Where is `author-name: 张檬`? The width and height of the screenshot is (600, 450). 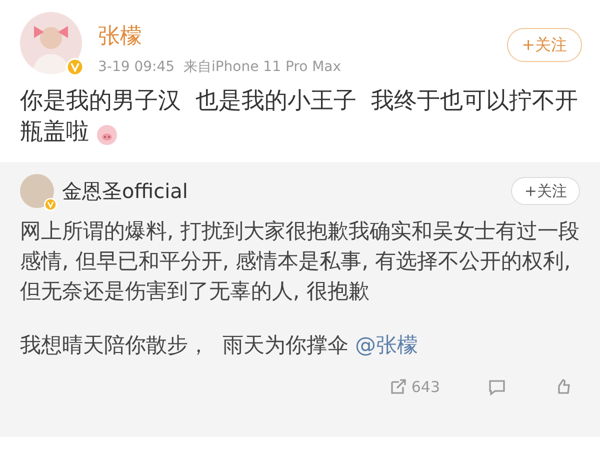
author-name: 张檬 is located at coordinates (294, 36).